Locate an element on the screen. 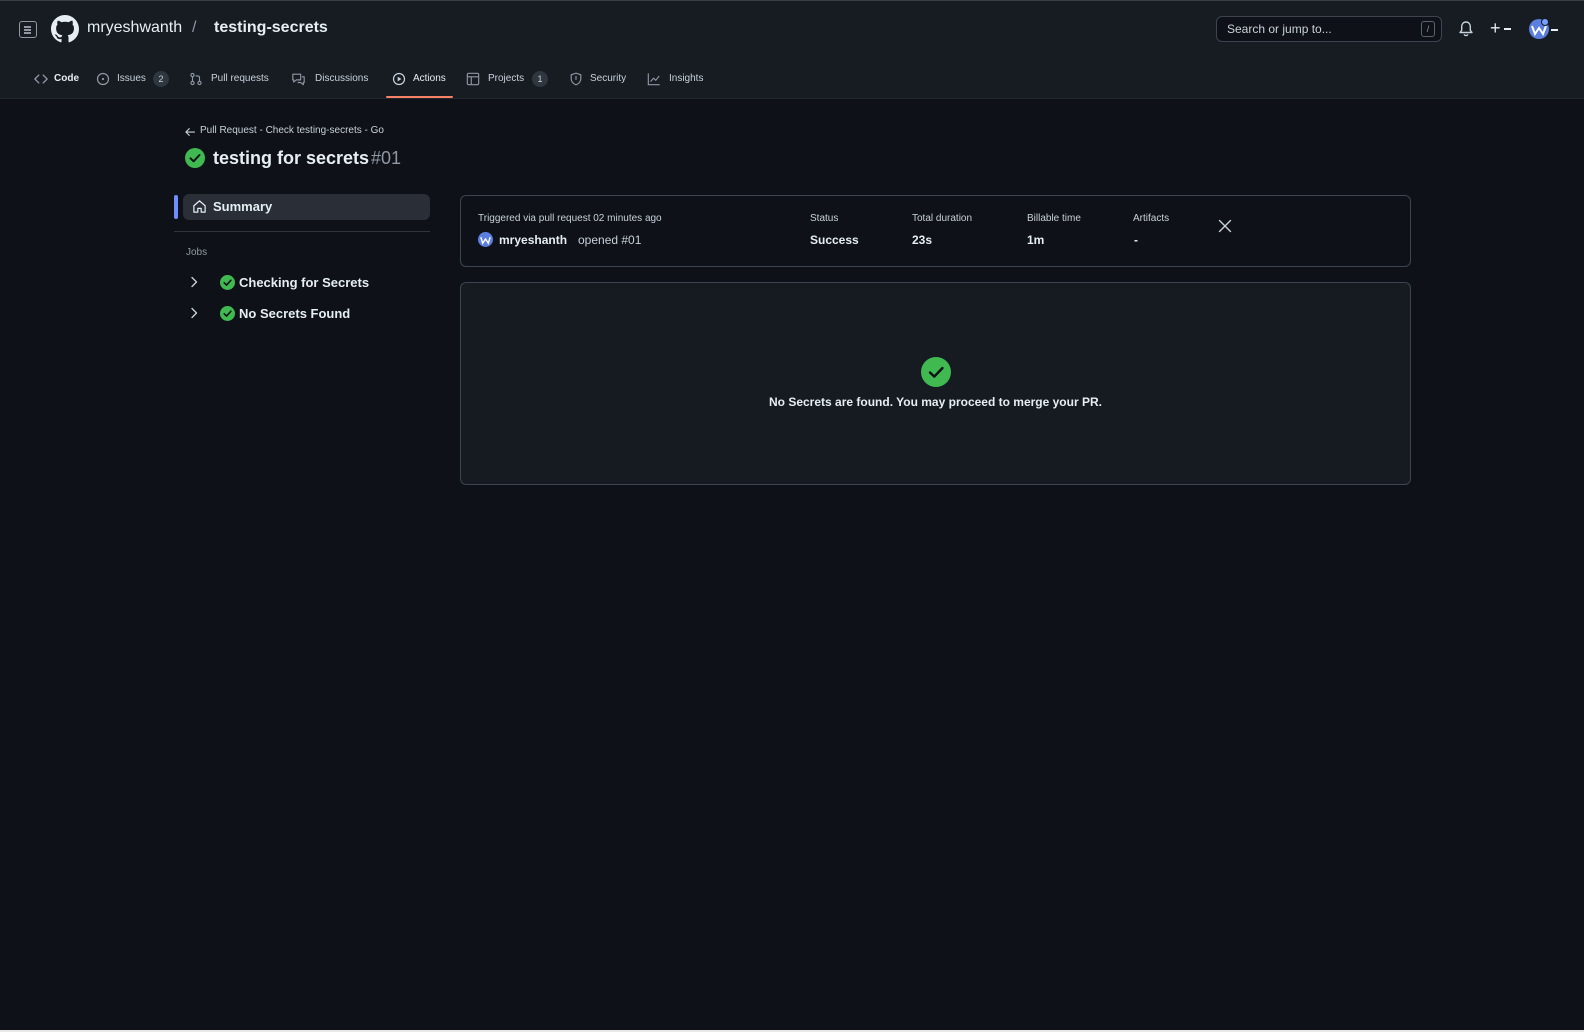 The height and width of the screenshot is (1032, 1584). code-icon is located at coordinates (41, 79).